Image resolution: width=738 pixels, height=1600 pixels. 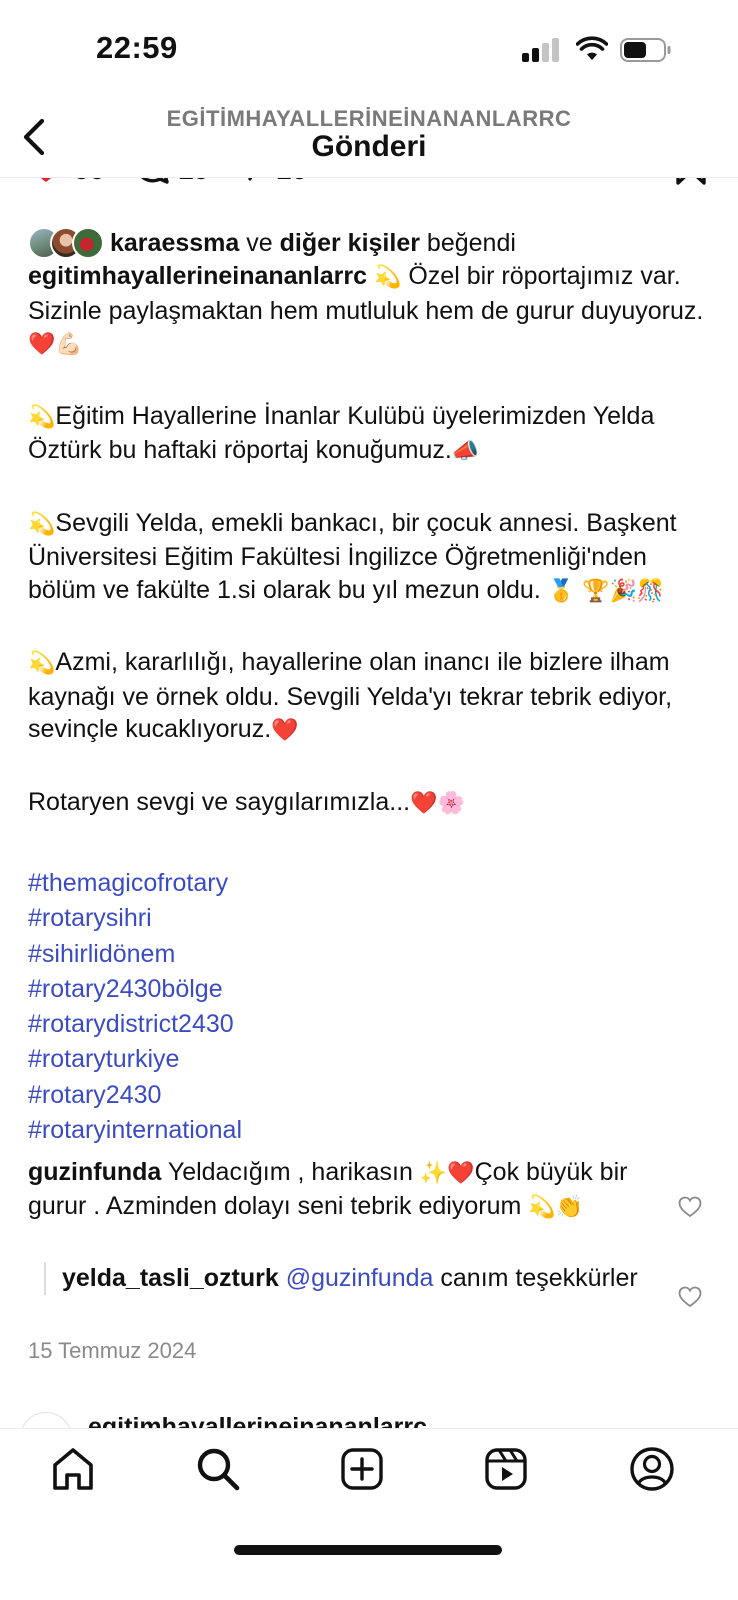 I want to click on bottom-tab-bar, so click(x=369, y=1514).